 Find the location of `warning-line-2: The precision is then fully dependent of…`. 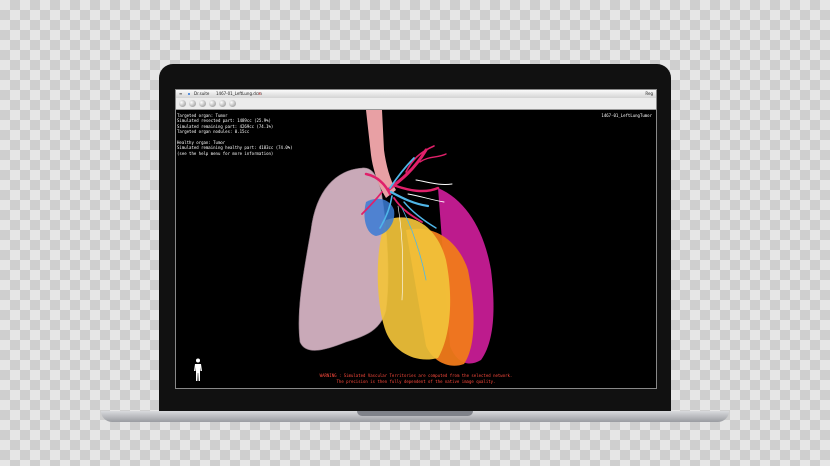

warning-line-2: The precision is then fully dependent of… is located at coordinates (416, 381).